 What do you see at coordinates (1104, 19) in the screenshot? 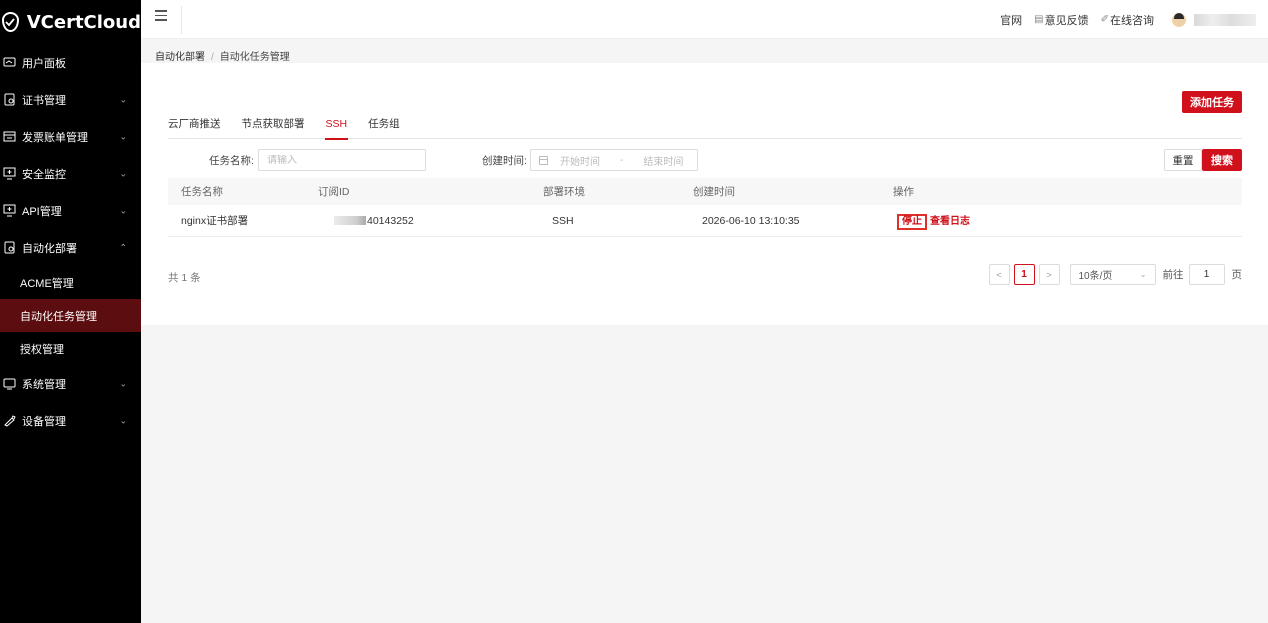
I see `chat-icon: ✐` at bounding box center [1104, 19].